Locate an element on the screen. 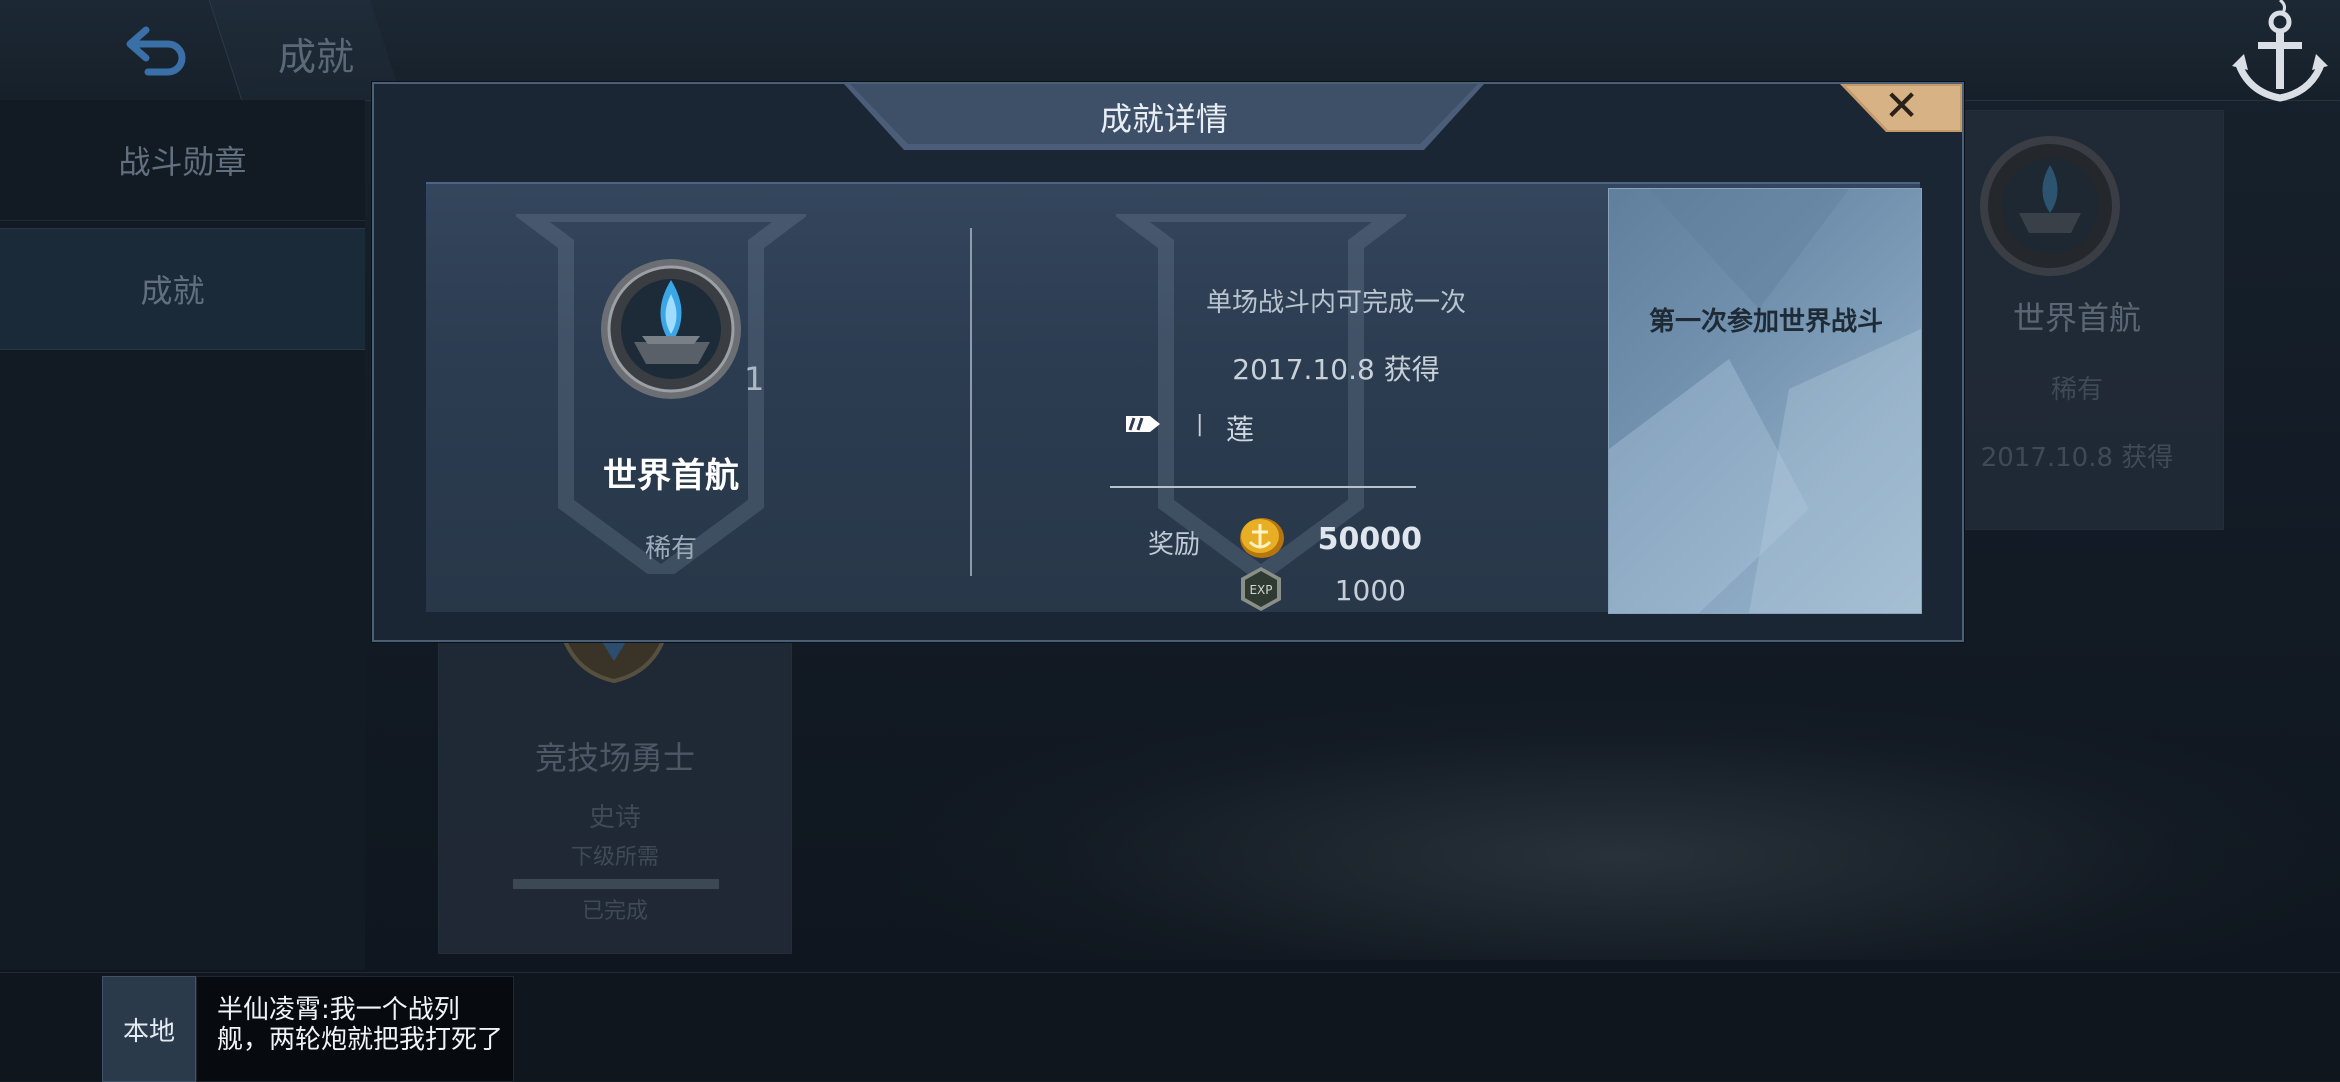 The image size is (2340, 1082). medal-count: 1 is located at coordinates (754, 379).